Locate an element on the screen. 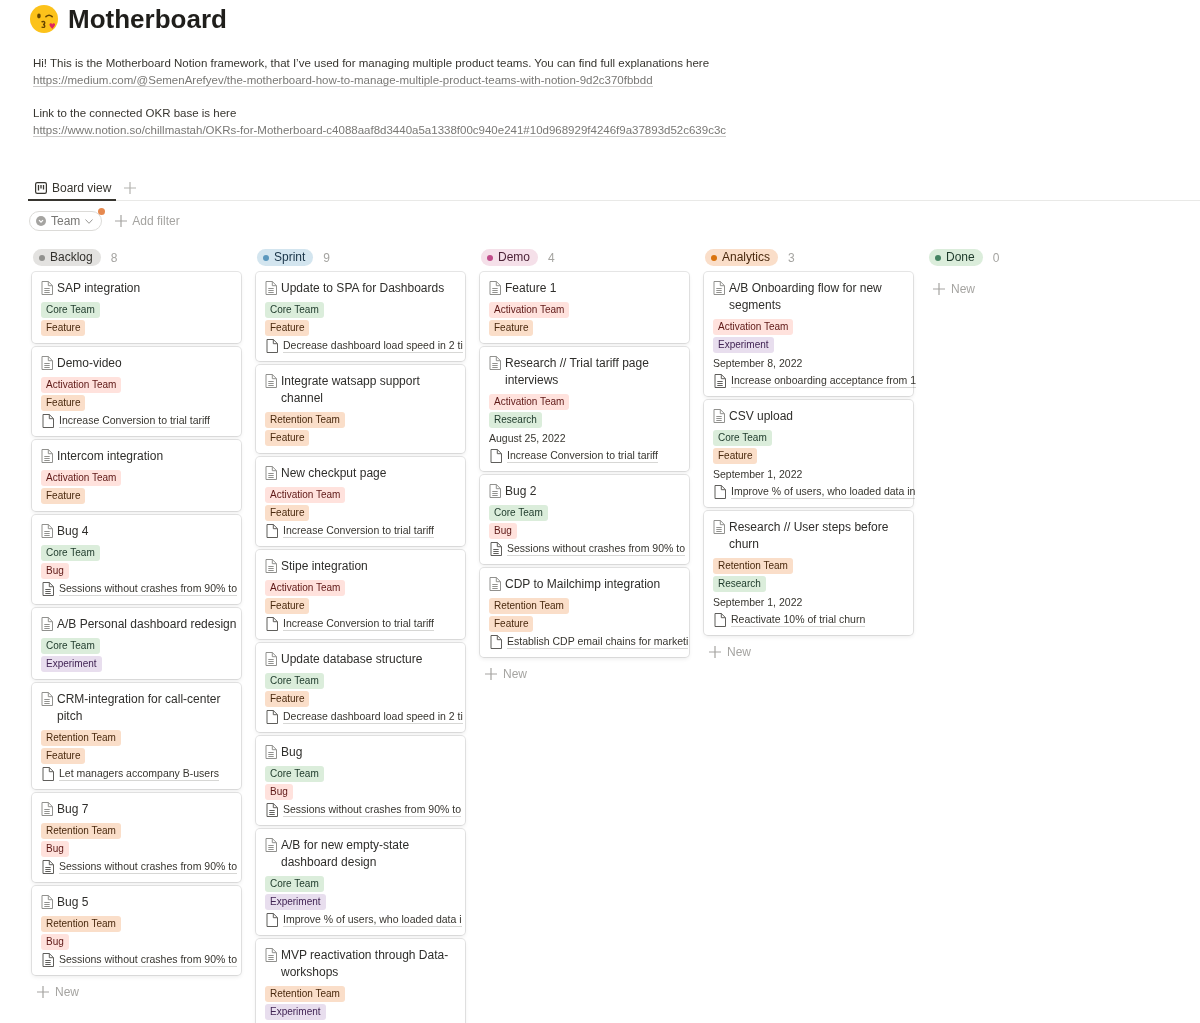 The height and width of the screenshot is (1023, 1200). card-title: Research // Trial tariff page interviews is located at coordinates (577, 372).